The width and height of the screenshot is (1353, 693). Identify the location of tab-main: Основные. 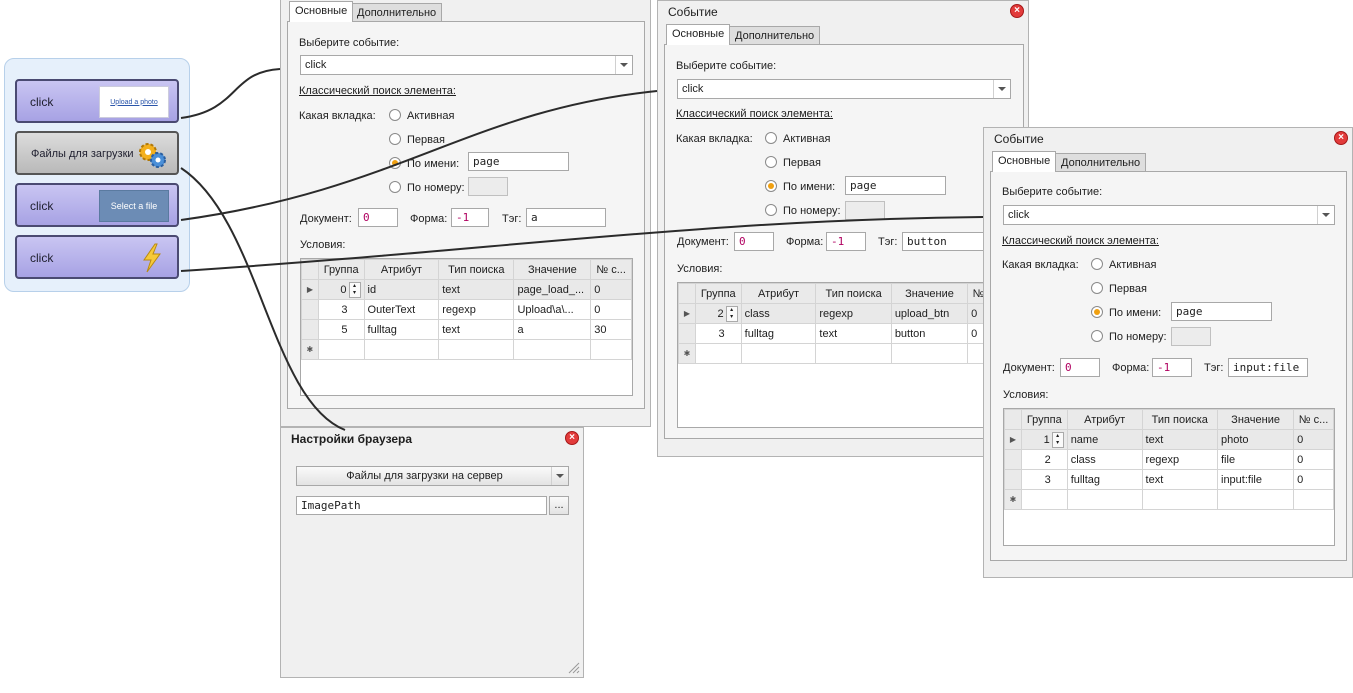
(698, 34).